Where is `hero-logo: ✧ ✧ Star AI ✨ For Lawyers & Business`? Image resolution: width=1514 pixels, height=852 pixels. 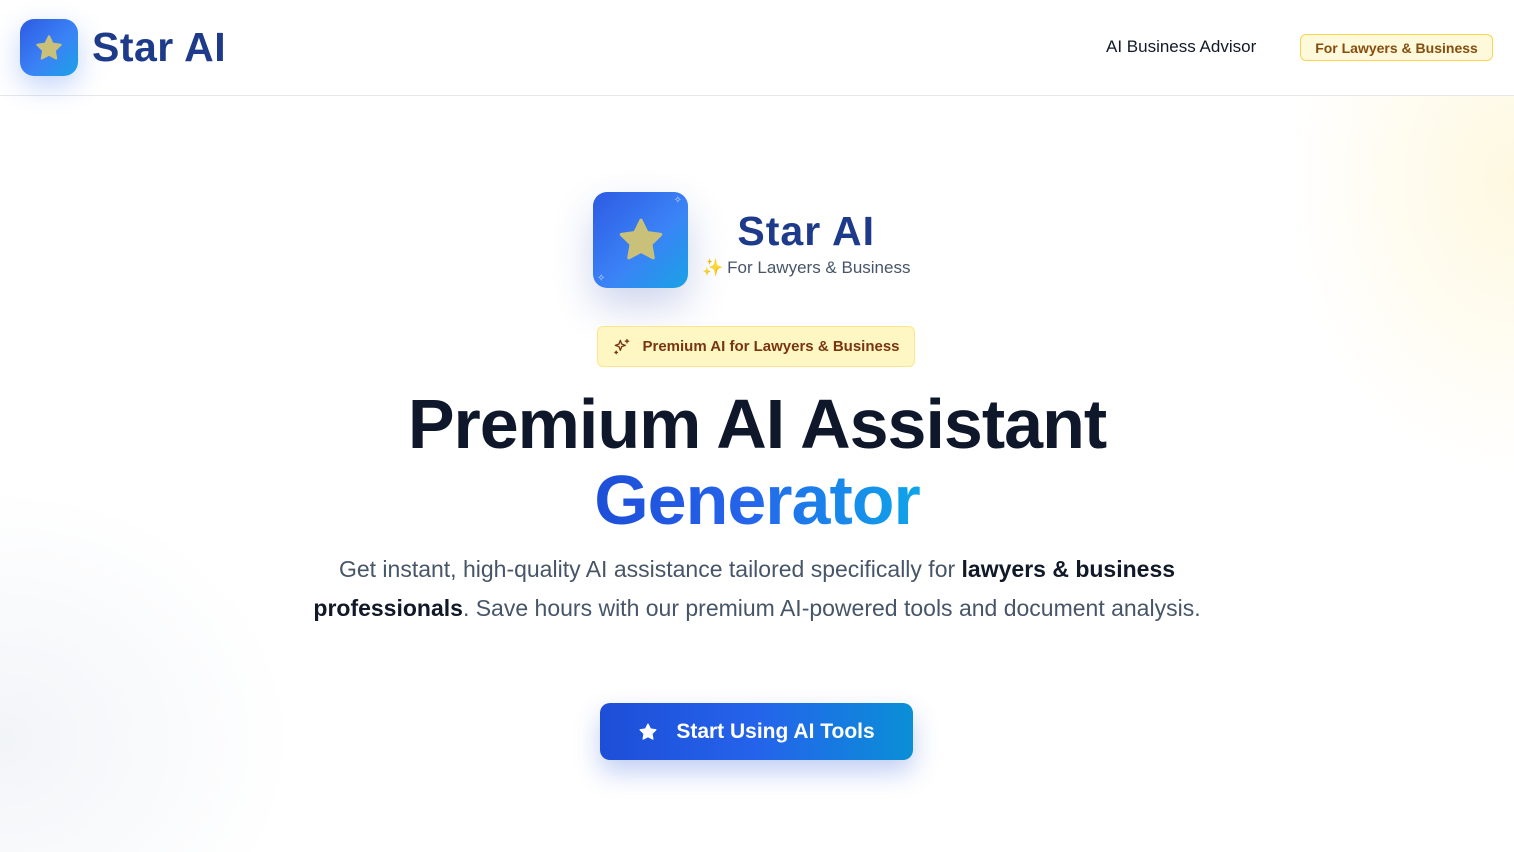
hero-logo: ✧ ✧ Star AI ✨ For Lawyers & Business is located at coordinates (751, 240).